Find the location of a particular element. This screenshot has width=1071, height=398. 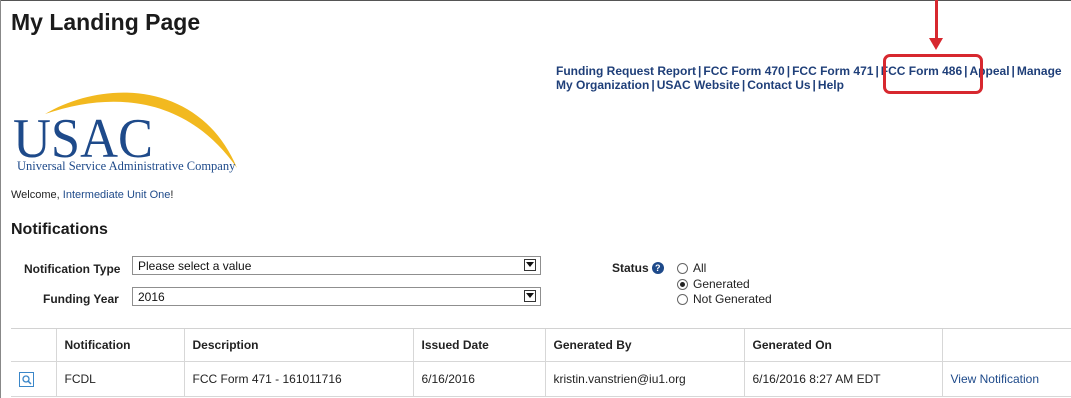

link-fcc-form-470: FCC Form 470 is located at coordinates (743, 71).